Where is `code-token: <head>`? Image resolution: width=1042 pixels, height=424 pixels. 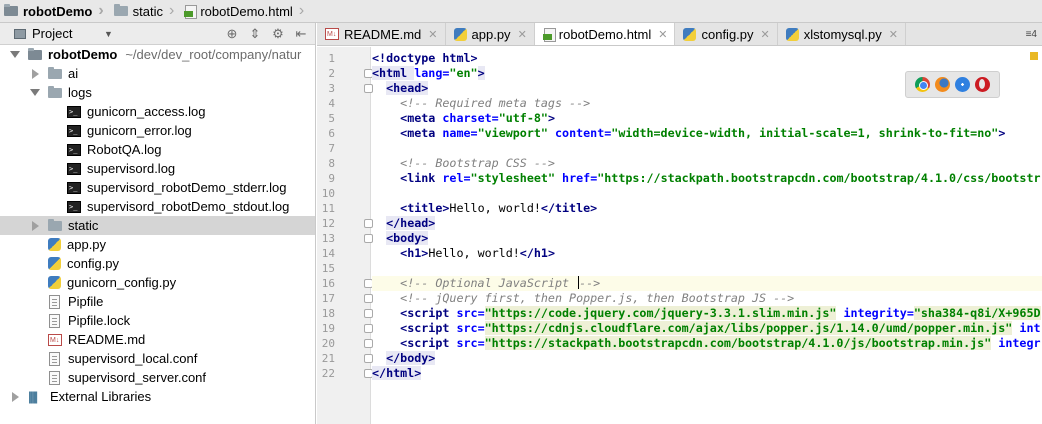
code-token: <head> is located at coordinates (407, 88).